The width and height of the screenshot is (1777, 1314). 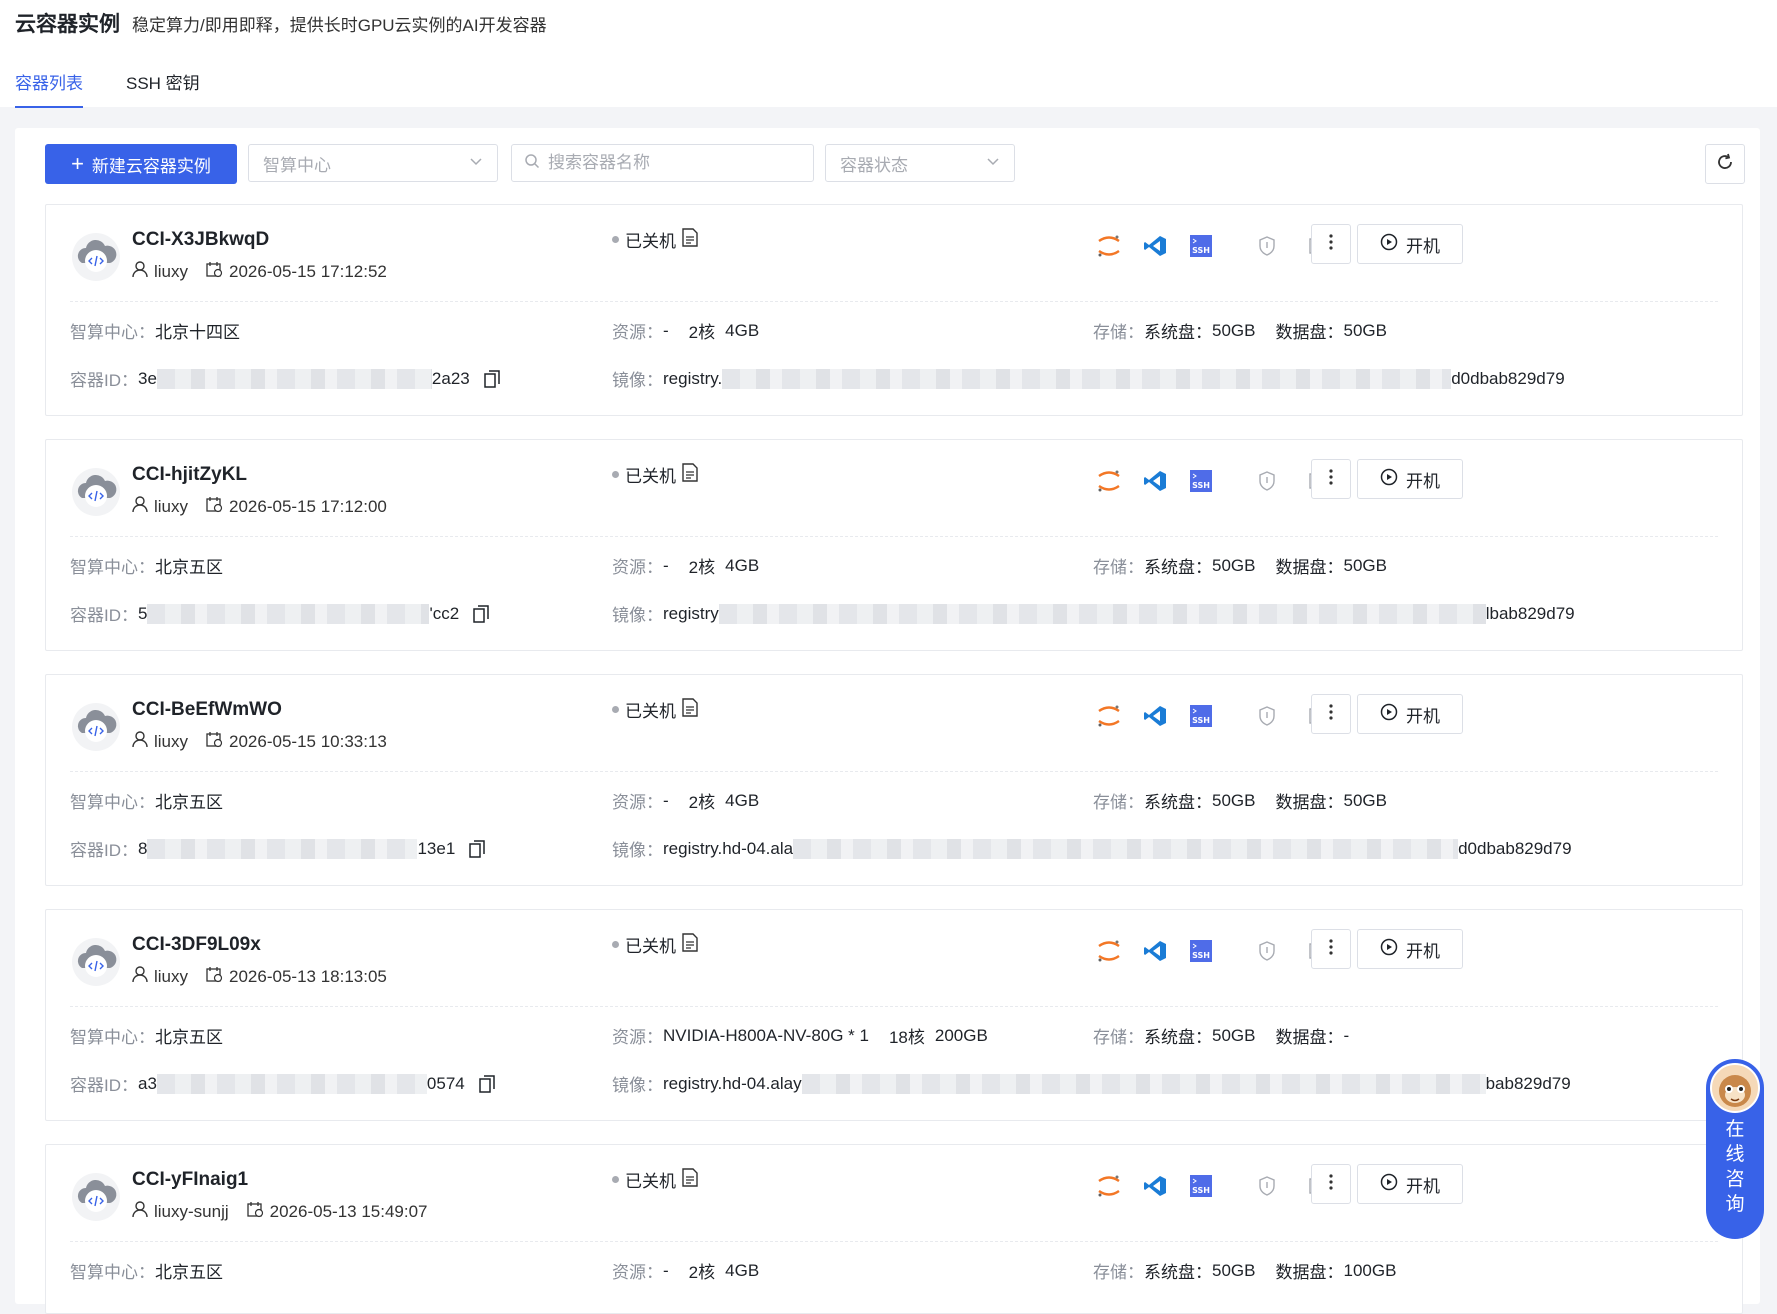 I want to click on container-name: CCI-yFInaig1, so click(x=190, y=1180).